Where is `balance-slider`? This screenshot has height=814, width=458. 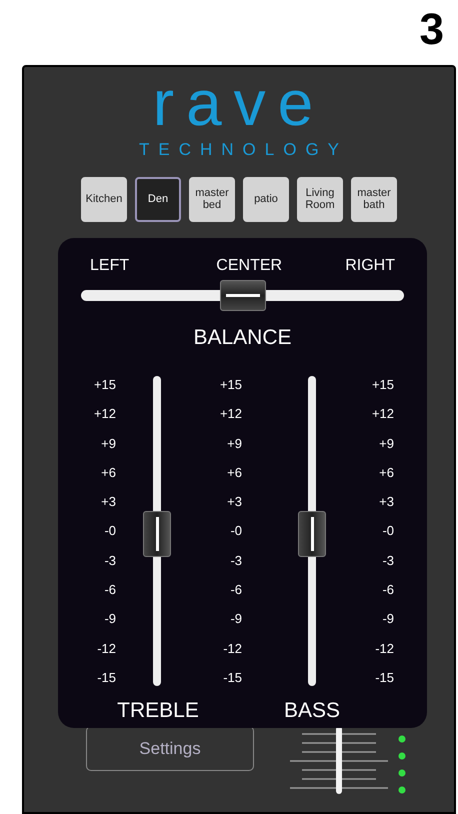 balance-slider is located at coordinates (242, 295).